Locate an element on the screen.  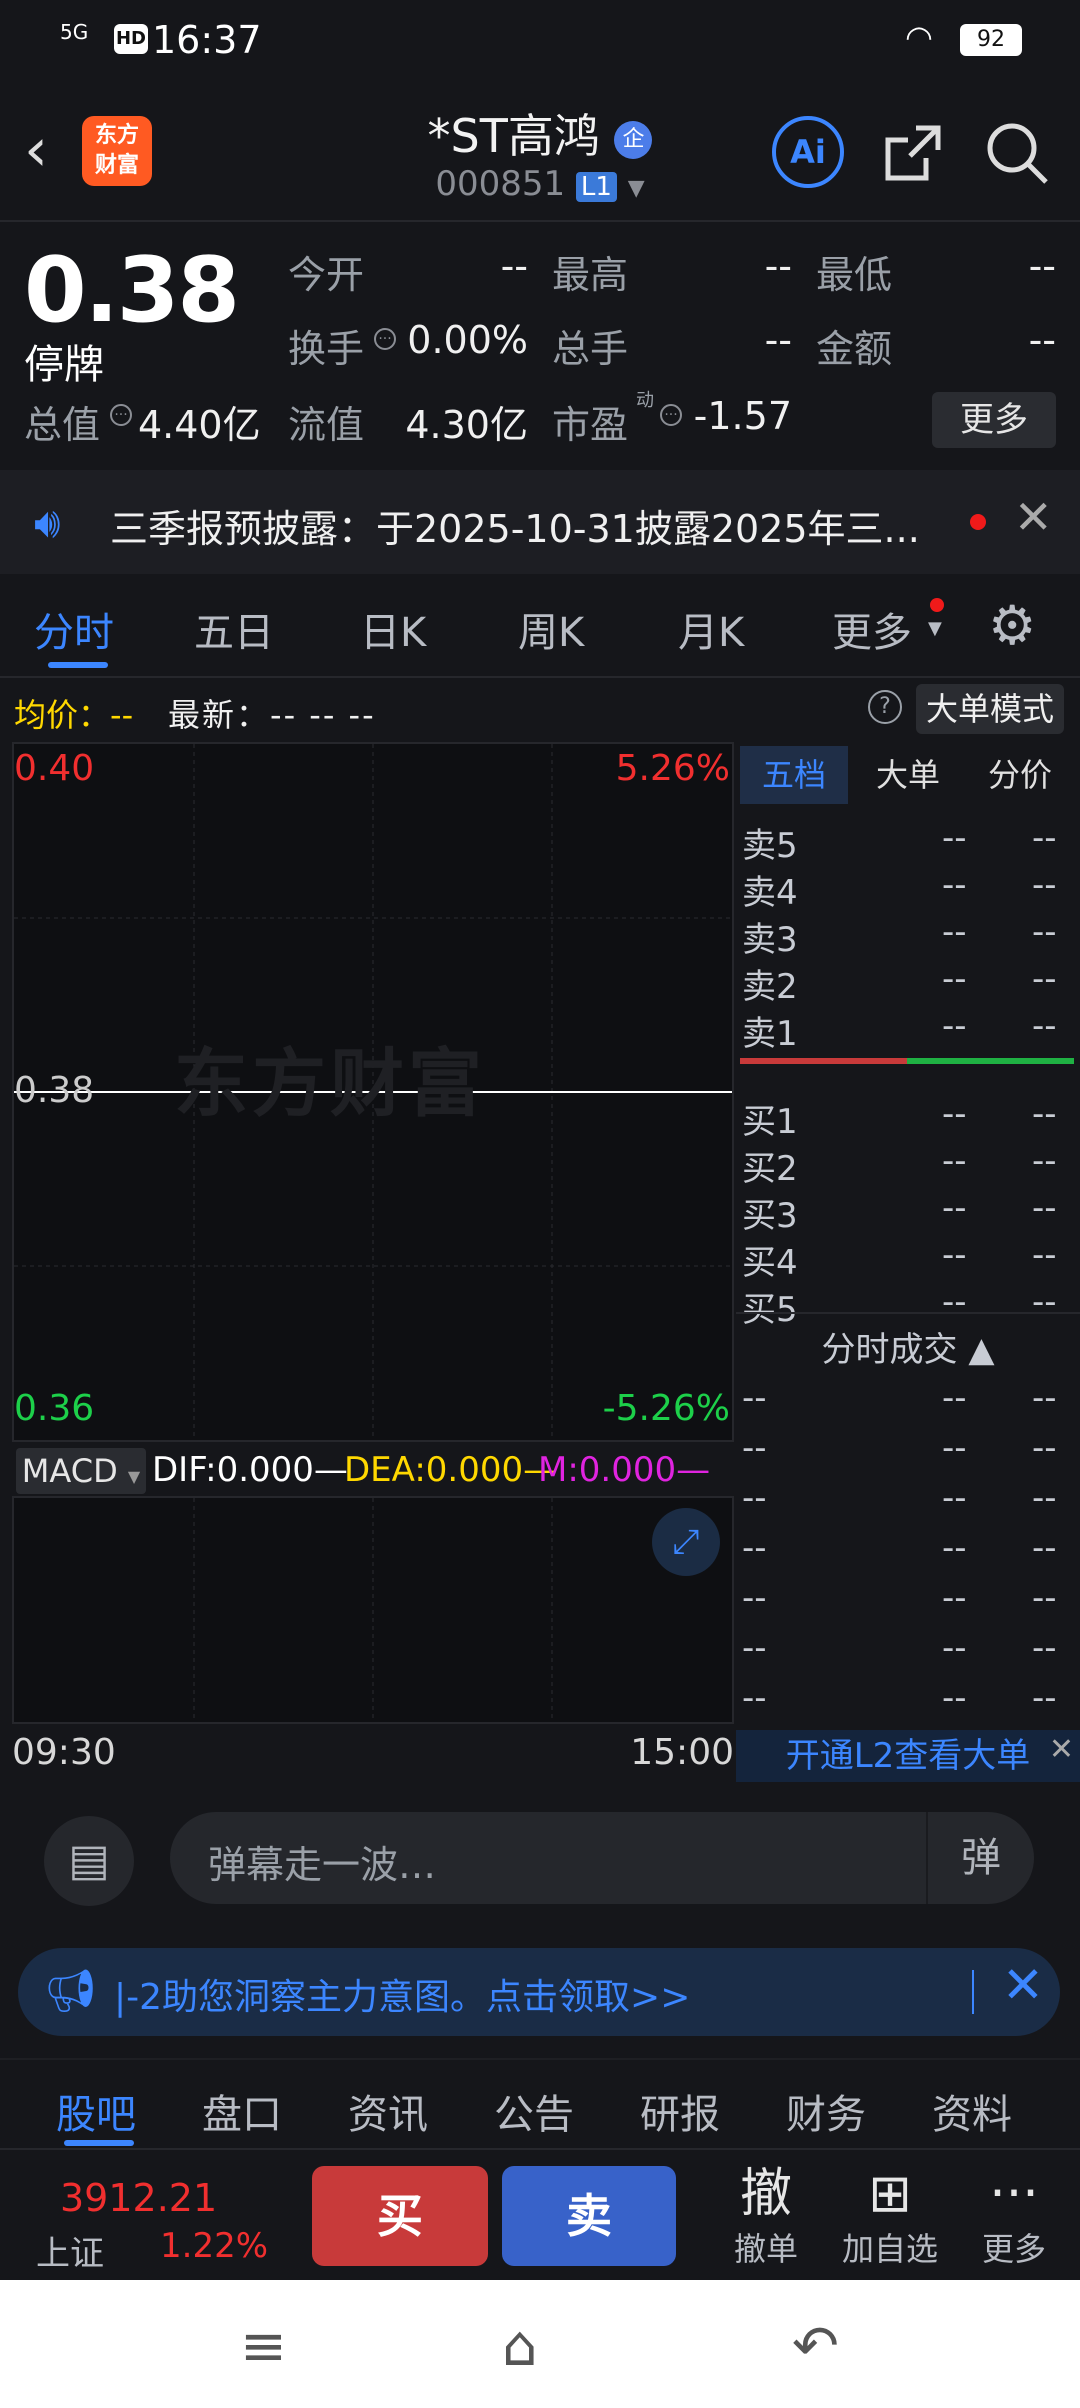
book-tab-big-order: 大单 is located at coordinates (908, 775).